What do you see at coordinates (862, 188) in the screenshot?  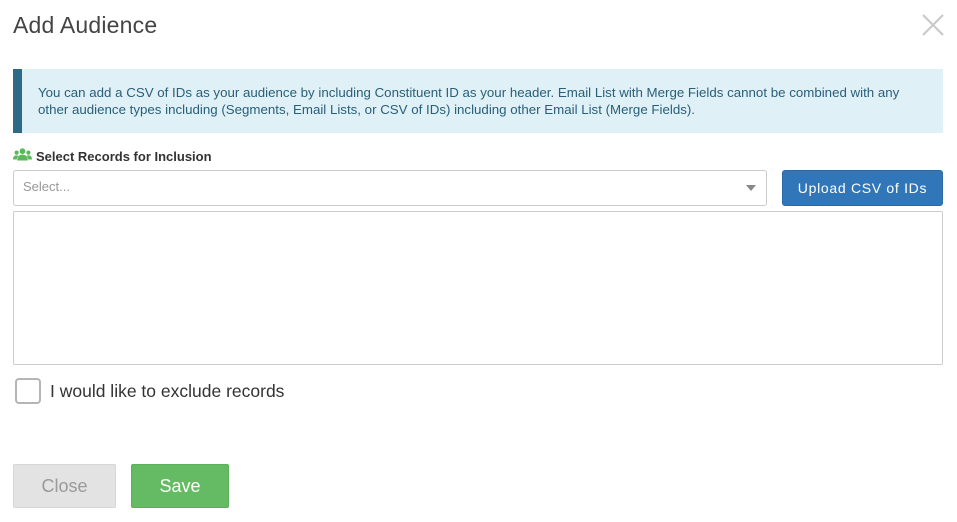 I see `upload-csv-button: Upload CSV of IDs` at bounding box center [862, 188].